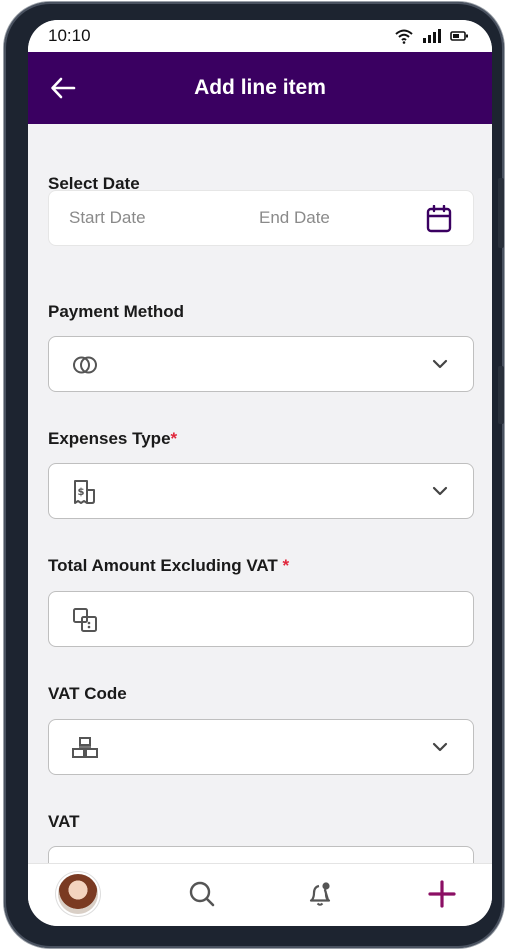 This screenshot has width=510, height=952. Describe the element at coordinates (261, 491) in the screenshot. I see `expenses-type-select: $` at that location.